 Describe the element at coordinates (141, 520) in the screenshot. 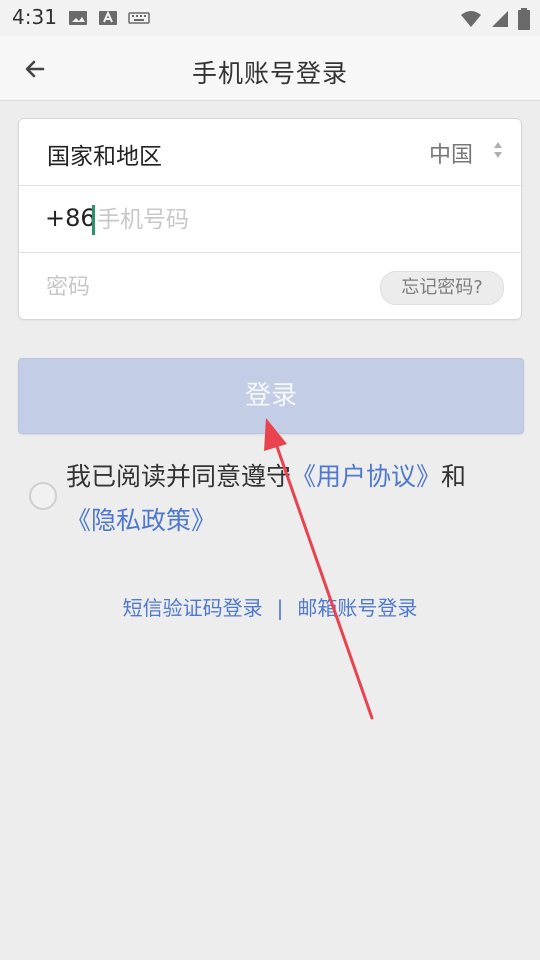

I see `privacy-policy-link: 《隐私政策》` at that location.